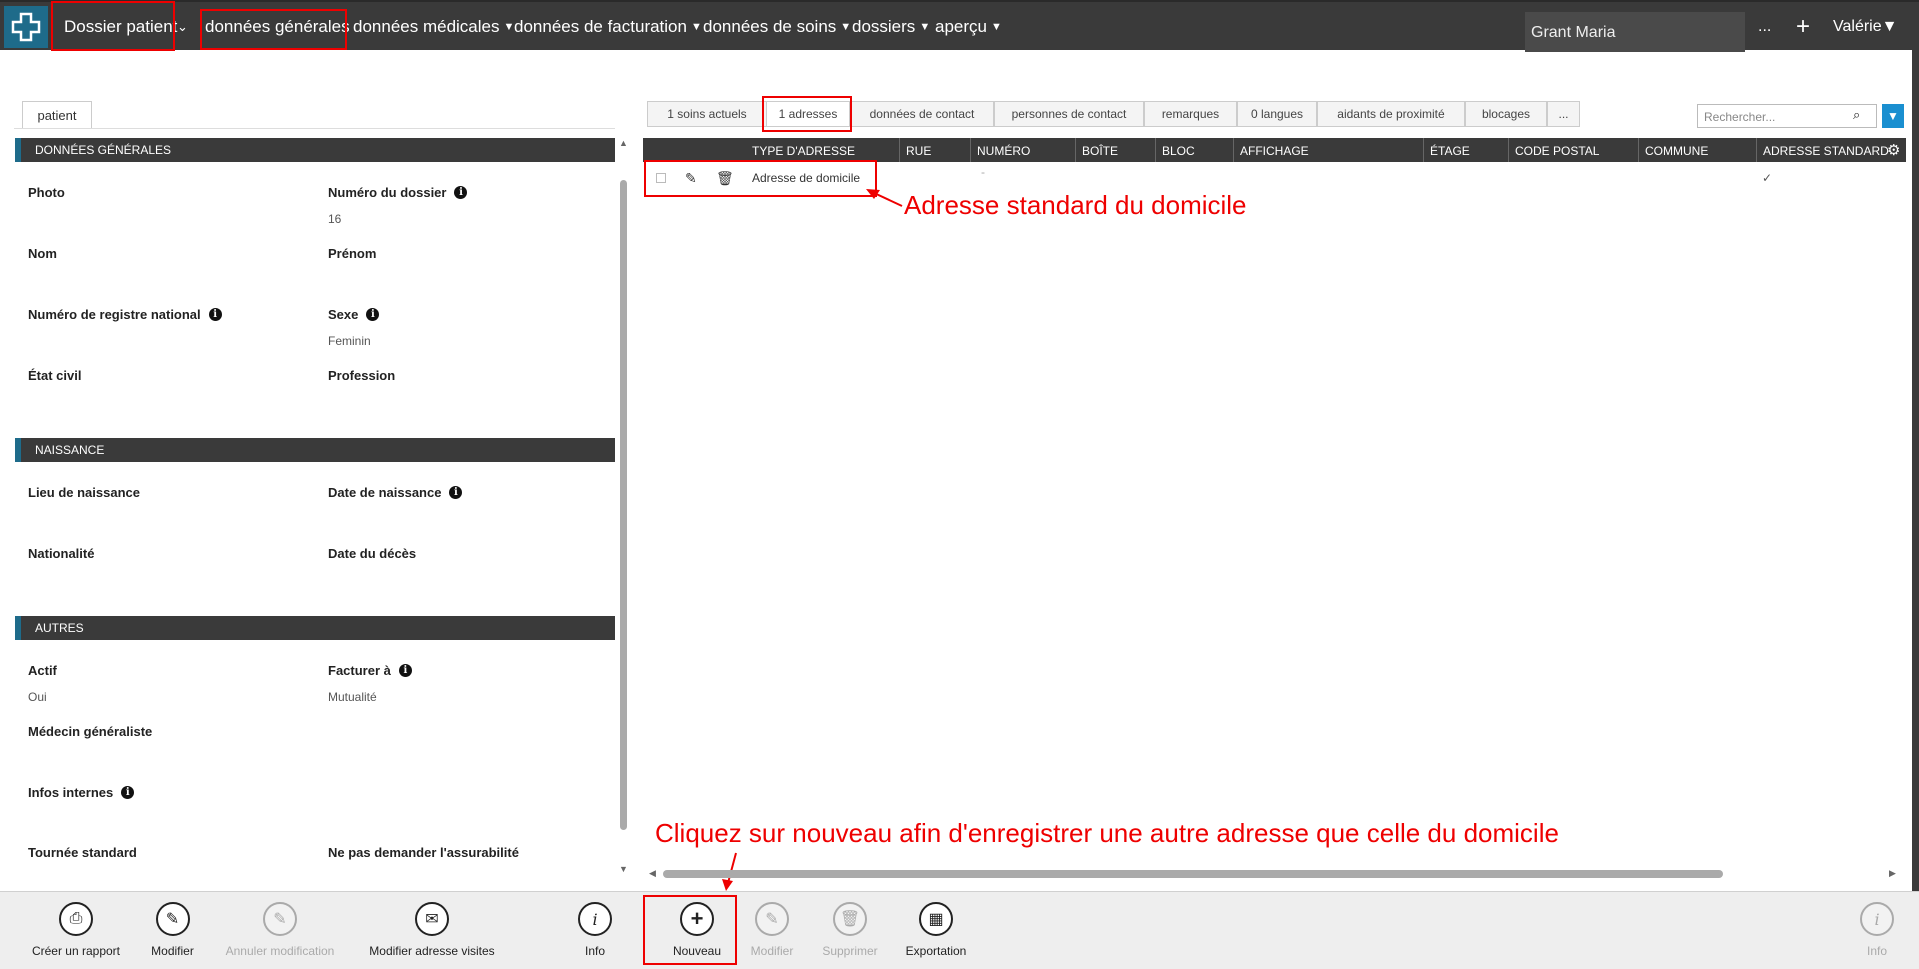 The height and width of the screenshot is (969, 1919). I want to click on label-text: Tournée standard, so click(82, 852).